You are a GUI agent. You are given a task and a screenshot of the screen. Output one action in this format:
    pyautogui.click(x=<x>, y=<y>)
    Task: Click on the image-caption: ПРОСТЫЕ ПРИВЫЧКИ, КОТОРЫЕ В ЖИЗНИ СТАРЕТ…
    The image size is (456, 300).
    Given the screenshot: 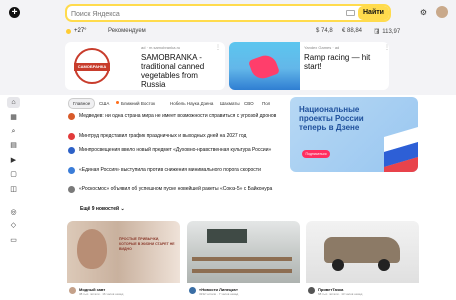 What is the action you would take?
    pyautogui.click(x=147, y=244)
    